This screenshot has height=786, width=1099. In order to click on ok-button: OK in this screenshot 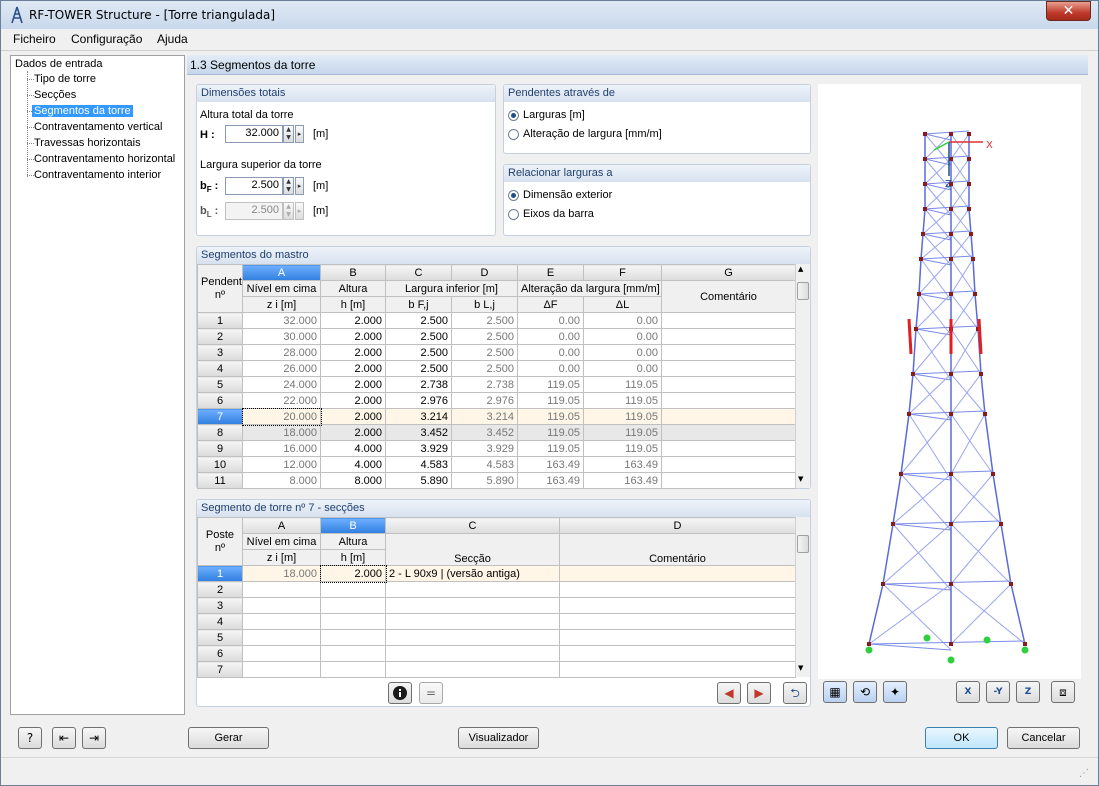, I will do `click(961, 738)`.